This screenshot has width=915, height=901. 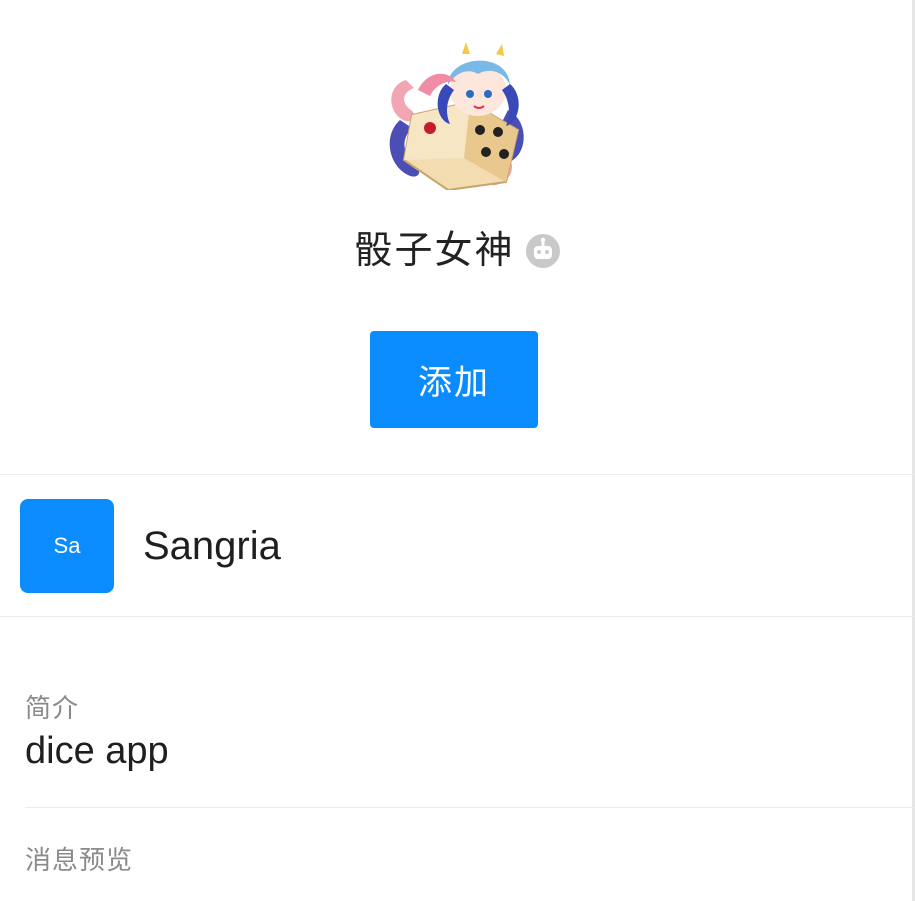 I want to click on bot-avatar, so click(x=455, y=115).